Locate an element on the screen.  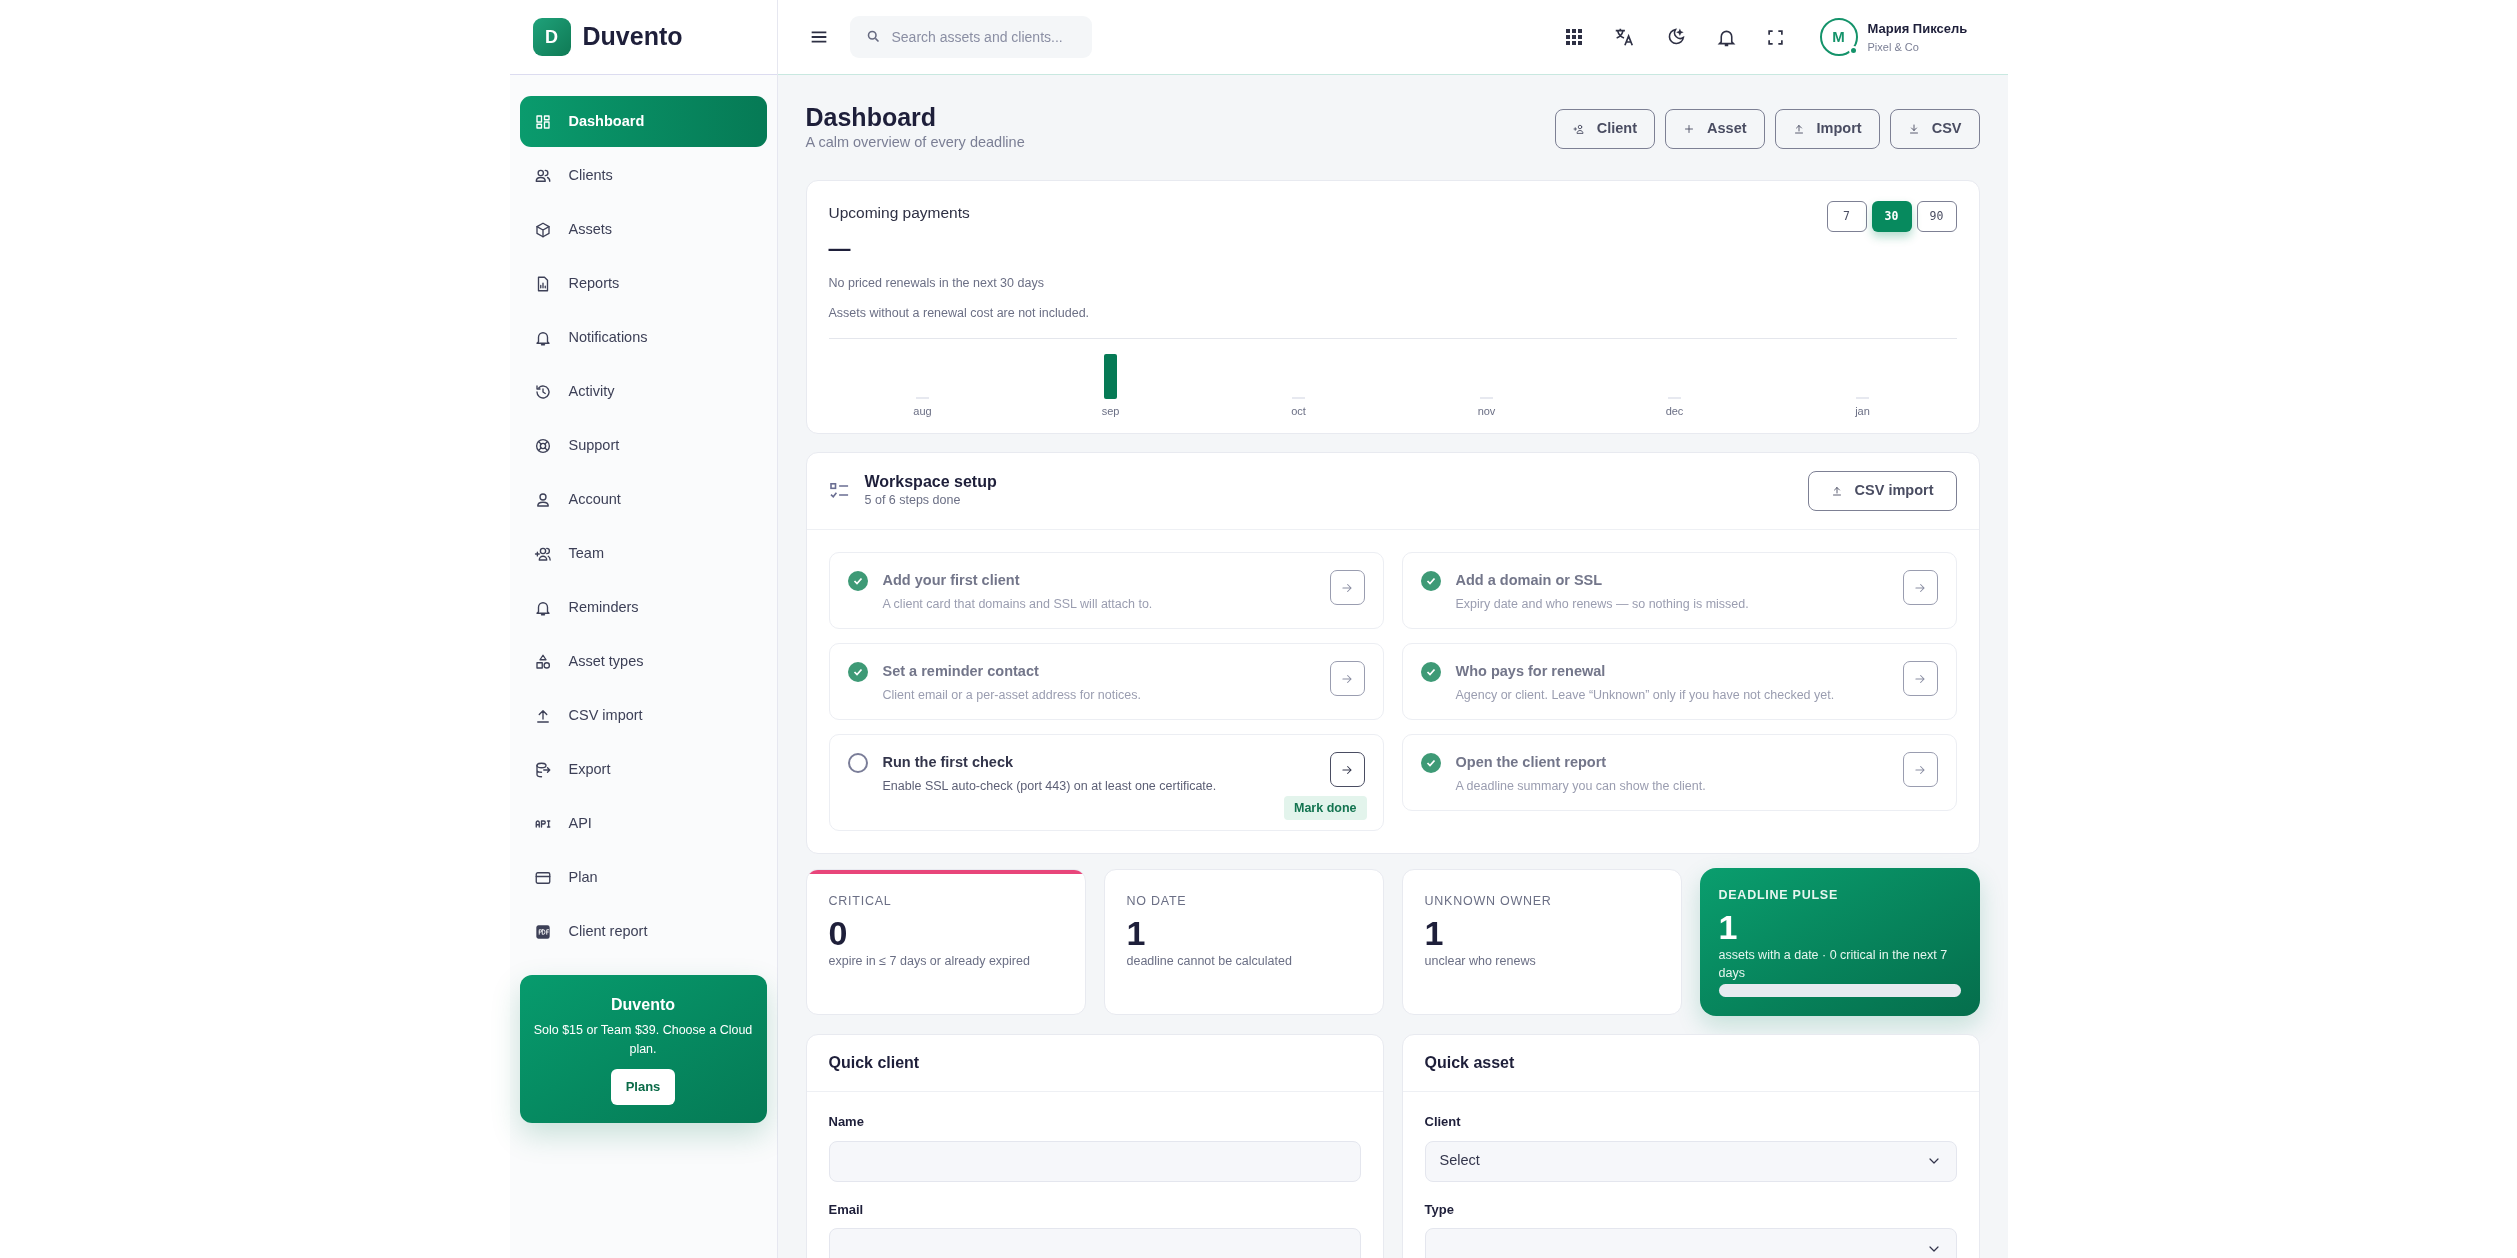
action-button: Asset is located at coordinates (1715, 129).